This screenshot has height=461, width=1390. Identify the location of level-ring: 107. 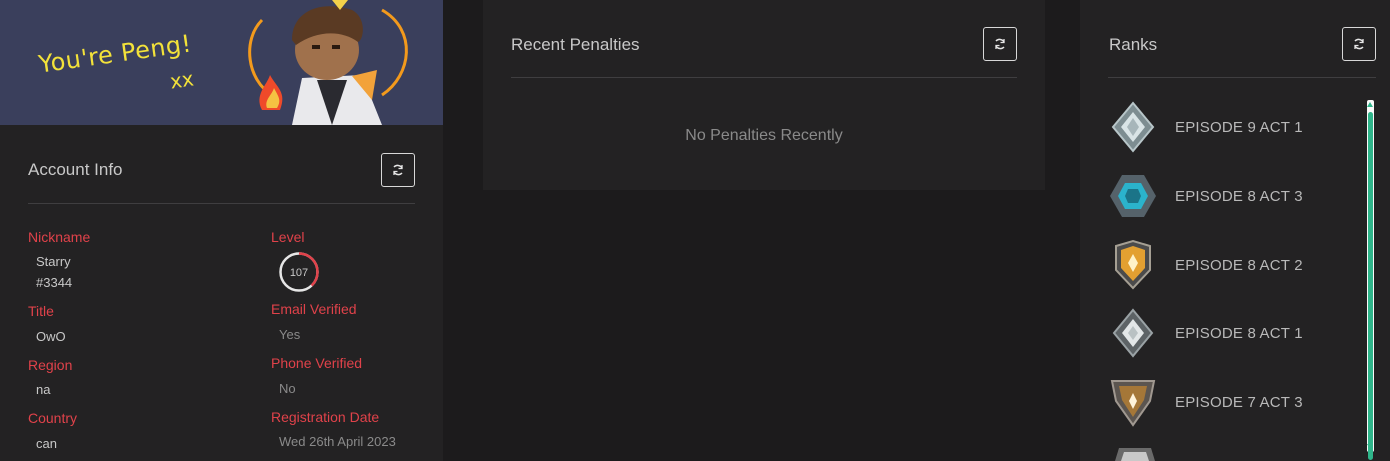
(299, 272).